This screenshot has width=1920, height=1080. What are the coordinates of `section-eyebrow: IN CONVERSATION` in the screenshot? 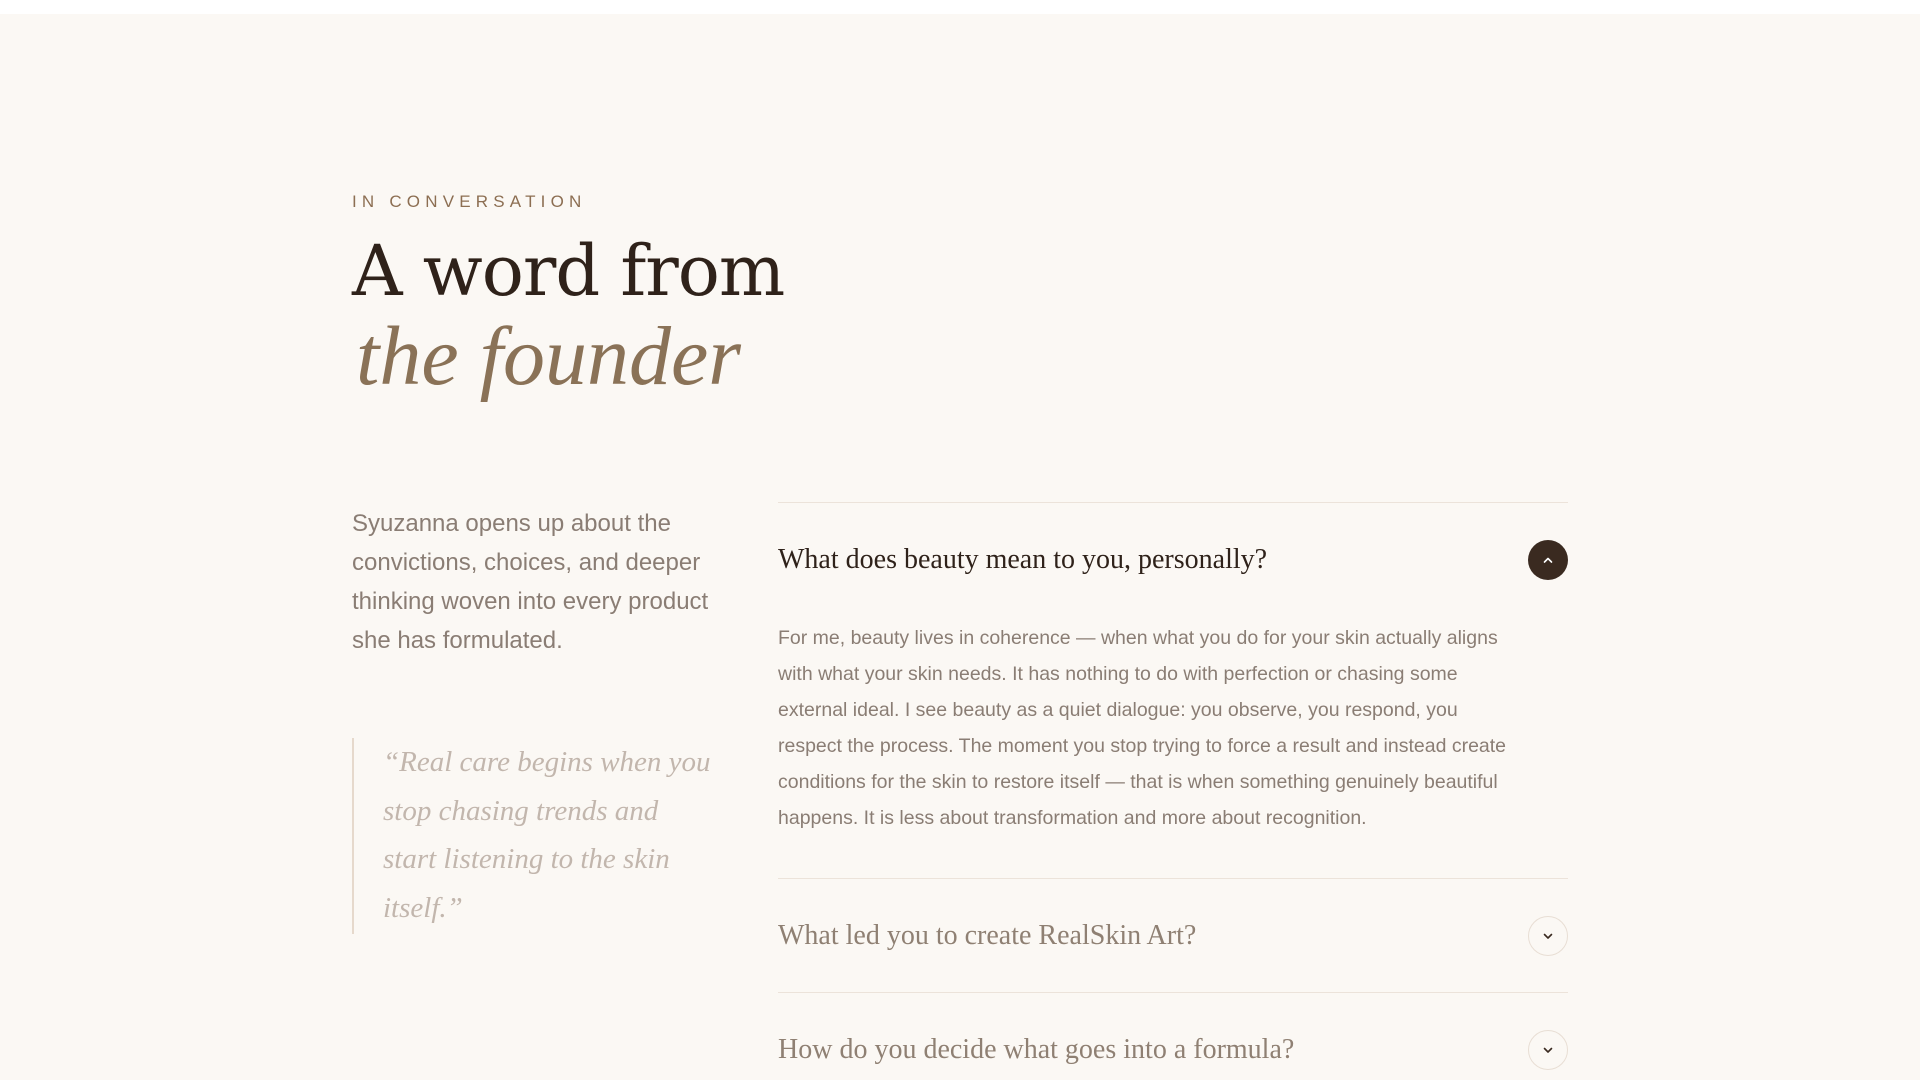 It's located at (469, 201).